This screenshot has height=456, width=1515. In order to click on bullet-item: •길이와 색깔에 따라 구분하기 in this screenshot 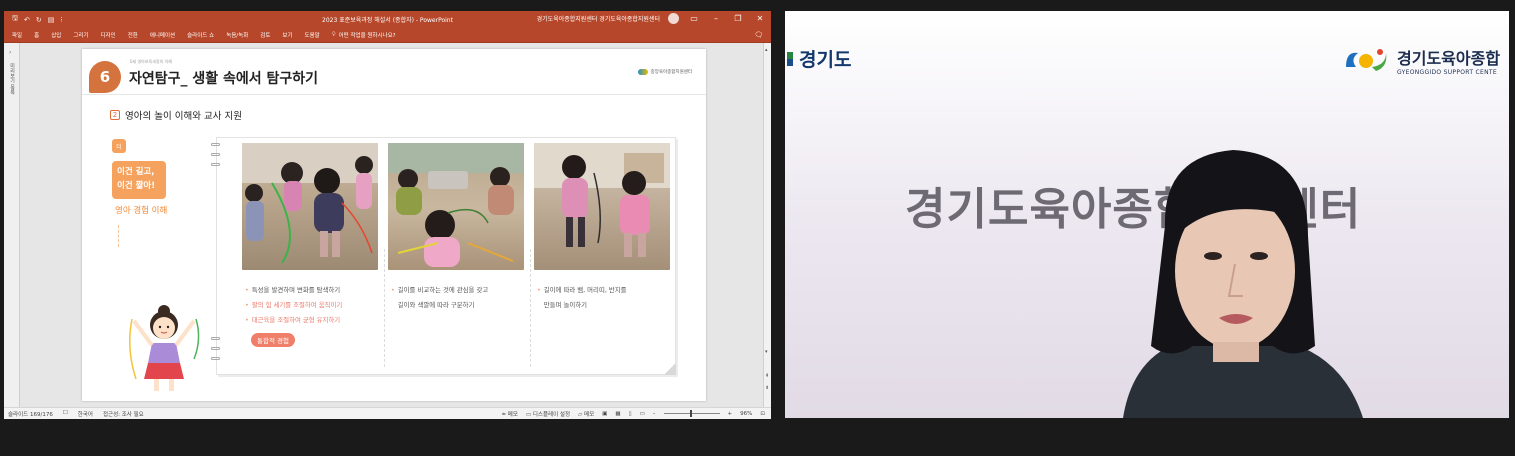, I will do `click(436, 305)`.